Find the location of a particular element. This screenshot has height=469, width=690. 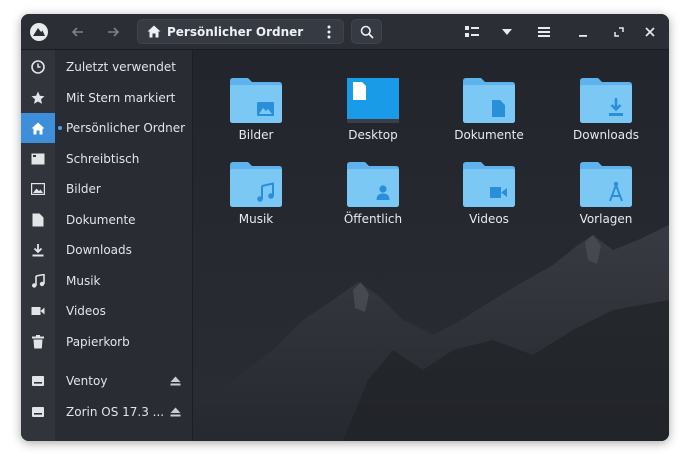

sidebar-item-label: Musik is located at coordinates (83, 281).